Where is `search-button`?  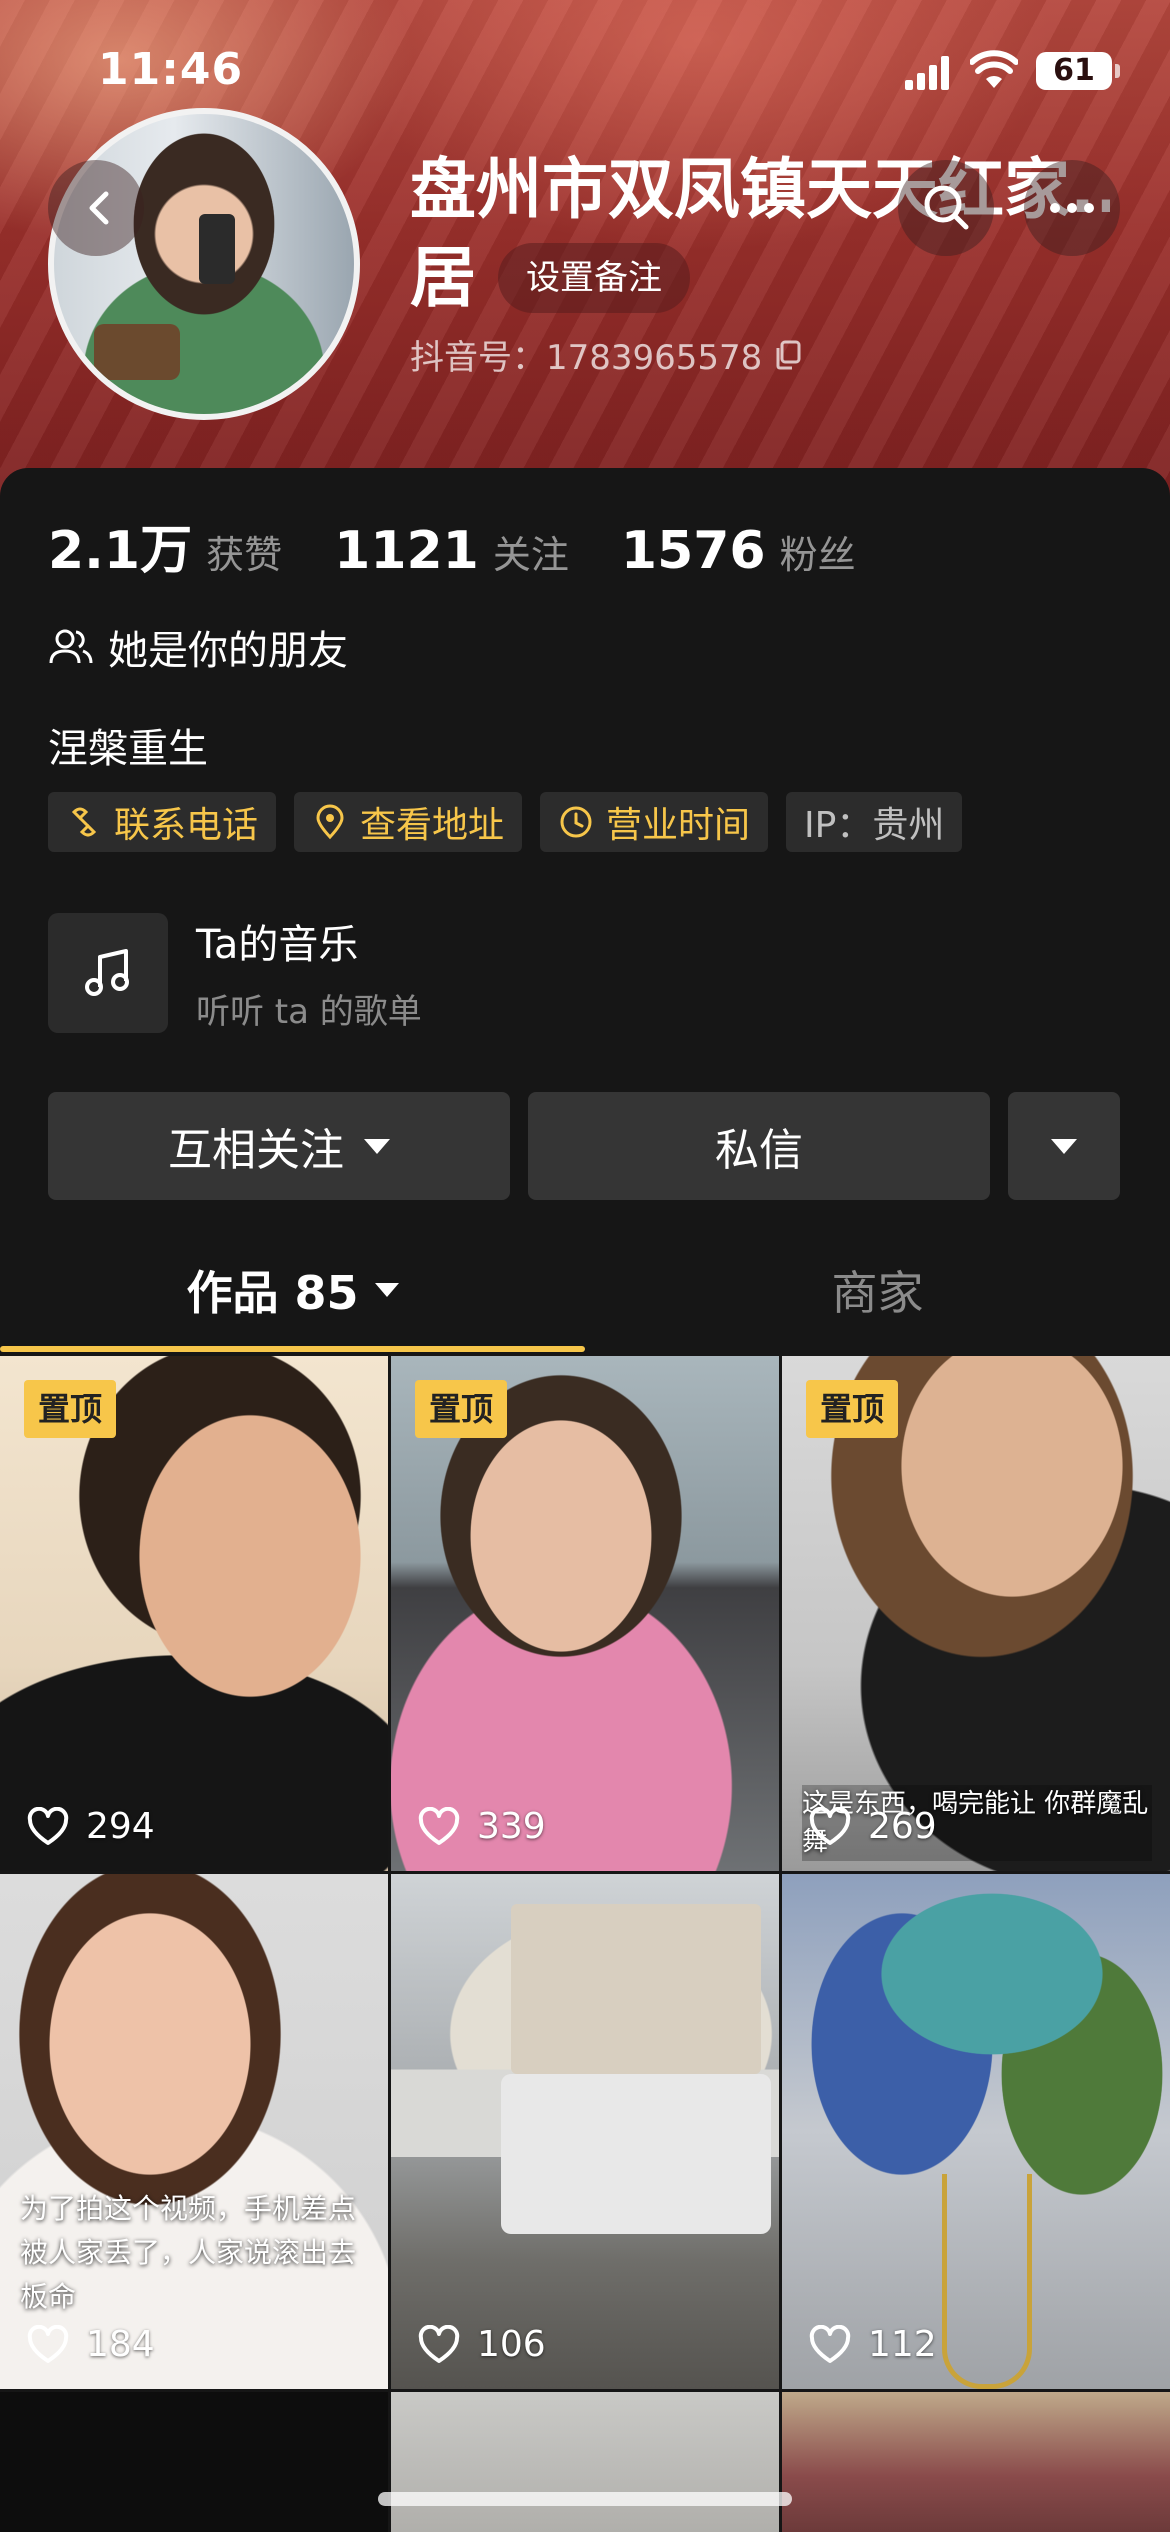
search-button is located at coordinates (946, 208).